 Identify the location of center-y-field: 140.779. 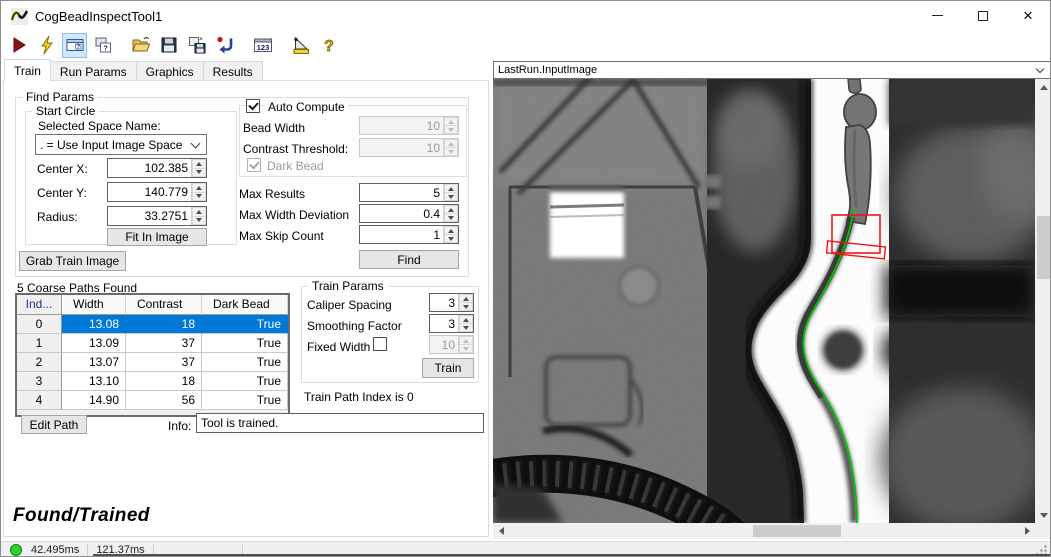
(157, 192).